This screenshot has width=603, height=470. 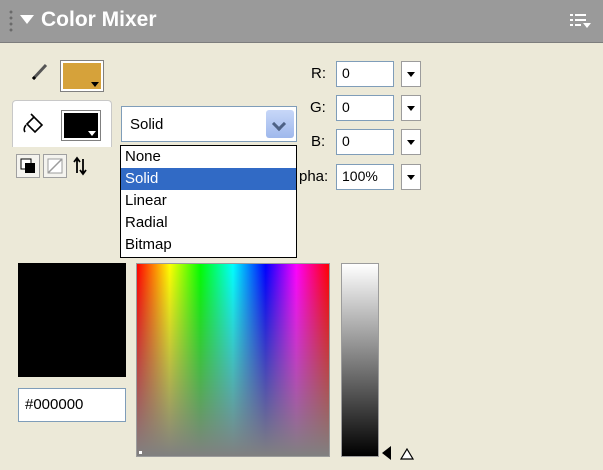 What do you see at coordinates (80, 166) in the screenshot?
I see `swap-colors-icon` at bounding box center [80, 166].